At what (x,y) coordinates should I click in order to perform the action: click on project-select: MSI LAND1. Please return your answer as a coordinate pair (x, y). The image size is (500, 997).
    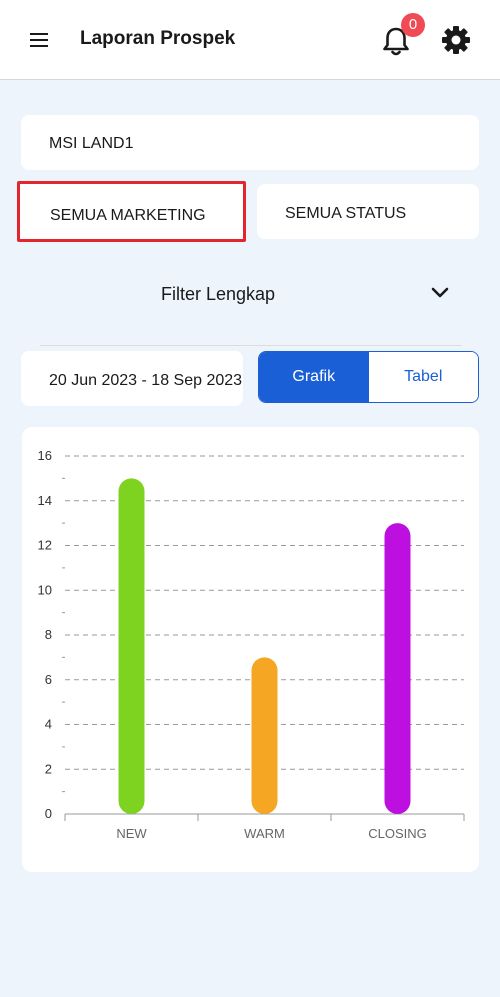
    Looking at the image, I should click on (250, 142).